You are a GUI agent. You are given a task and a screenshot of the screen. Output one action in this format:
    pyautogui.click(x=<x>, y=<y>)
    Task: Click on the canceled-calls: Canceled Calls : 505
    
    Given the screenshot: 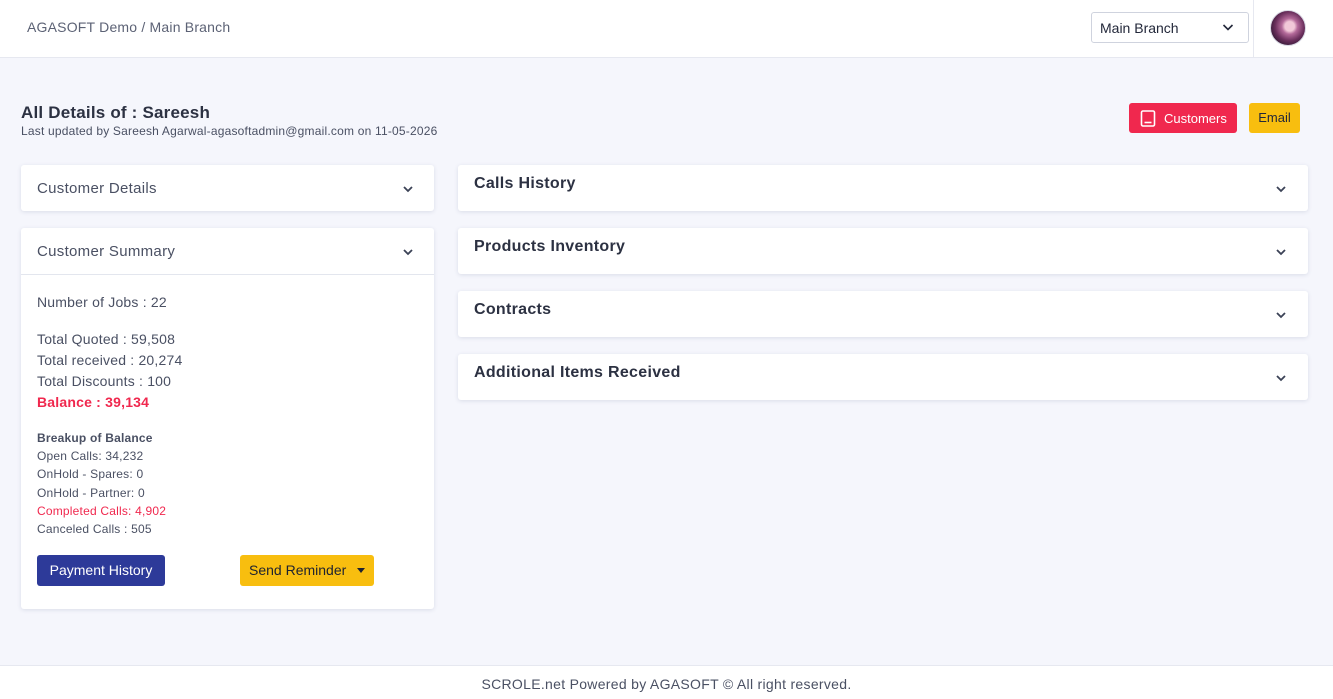 What is the action you would take?
    pyautogui.click(x=94, y=529)
    